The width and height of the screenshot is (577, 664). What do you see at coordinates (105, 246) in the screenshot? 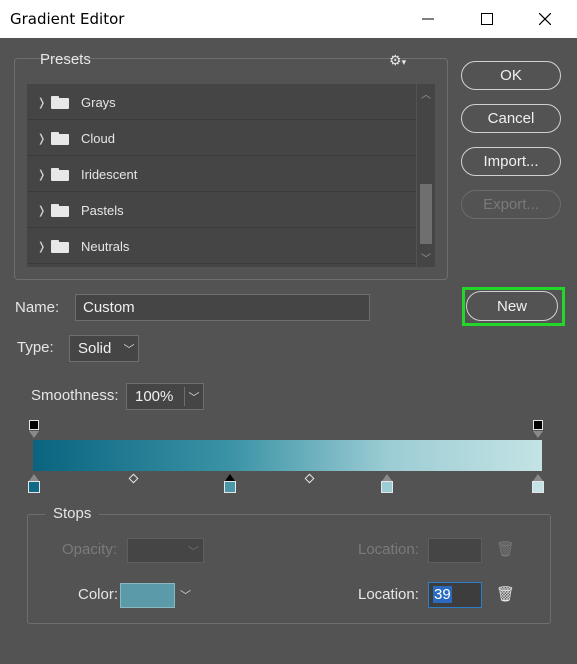
I see `preset-folder-label: Neutrals` at bounding box center [105, 246].